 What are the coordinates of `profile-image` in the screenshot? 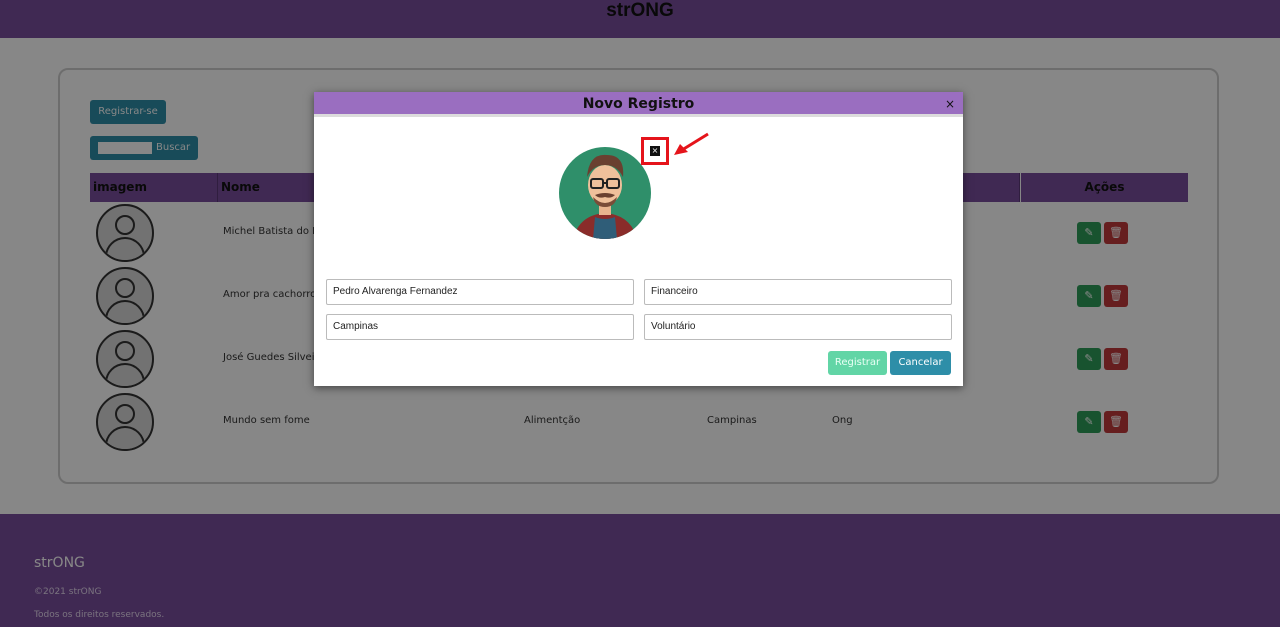 It's located at (605, 193).